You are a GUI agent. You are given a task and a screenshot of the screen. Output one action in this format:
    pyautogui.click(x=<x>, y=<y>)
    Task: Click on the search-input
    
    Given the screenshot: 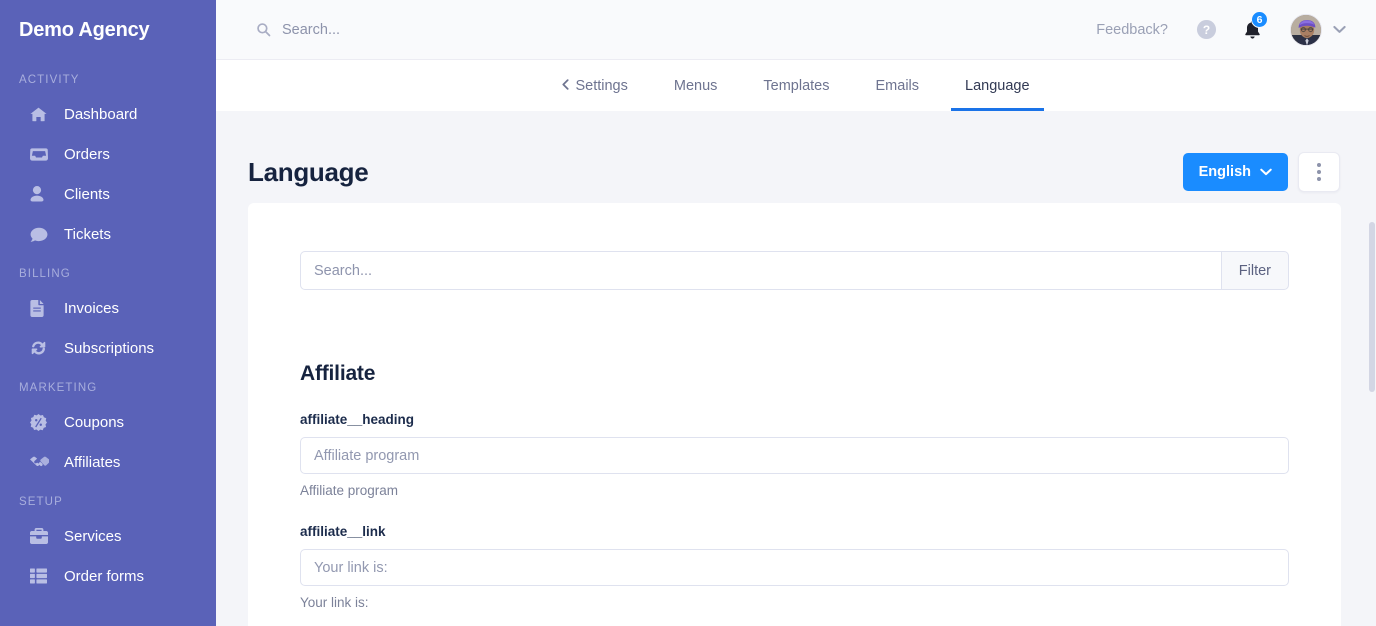 What is the action you would take?
    pyautogui.click(x=452, y=29)
    